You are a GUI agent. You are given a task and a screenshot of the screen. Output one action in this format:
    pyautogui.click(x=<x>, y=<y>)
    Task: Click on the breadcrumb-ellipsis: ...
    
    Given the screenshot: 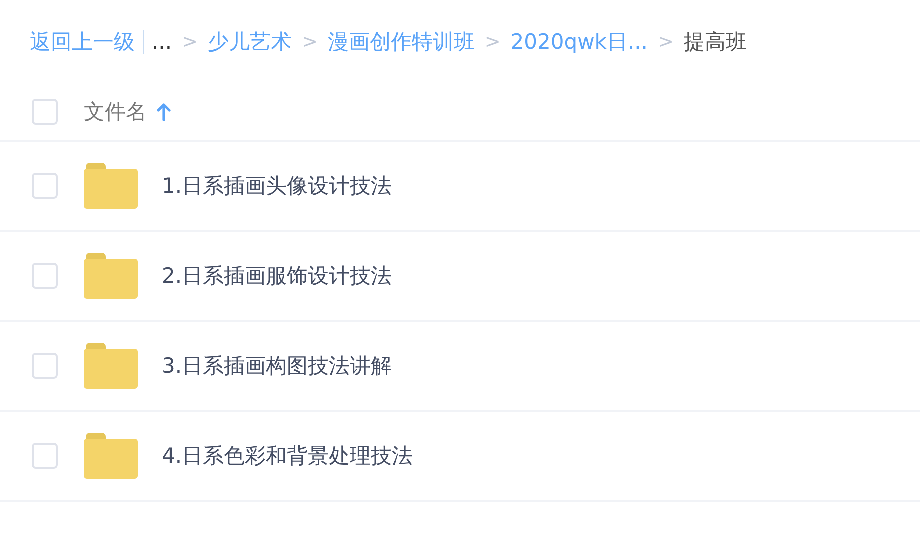 What is the action you would take?
    pyautogui.click(x=162, y=42)
    